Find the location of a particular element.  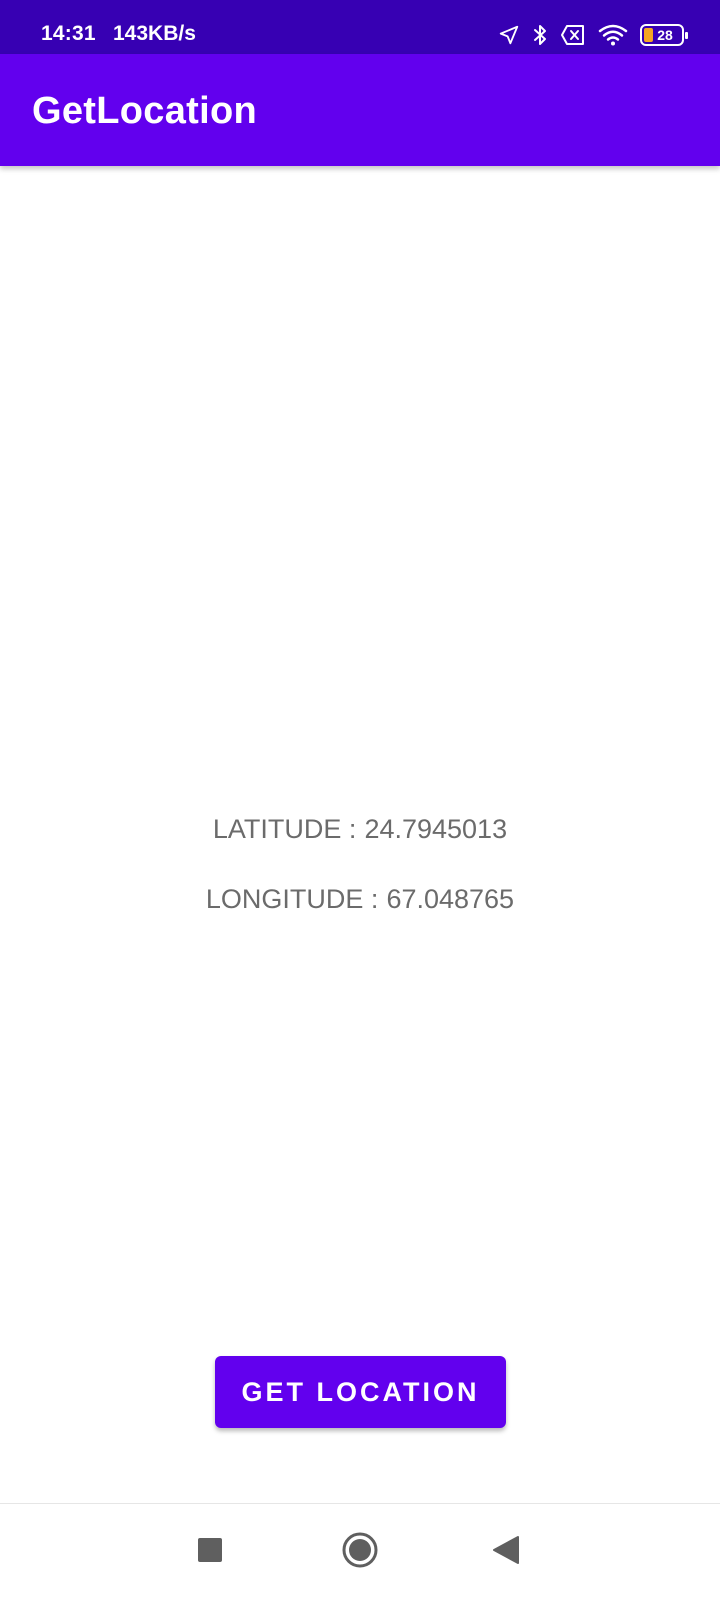

battery-level: 28 is located at coordinates (665, 35).